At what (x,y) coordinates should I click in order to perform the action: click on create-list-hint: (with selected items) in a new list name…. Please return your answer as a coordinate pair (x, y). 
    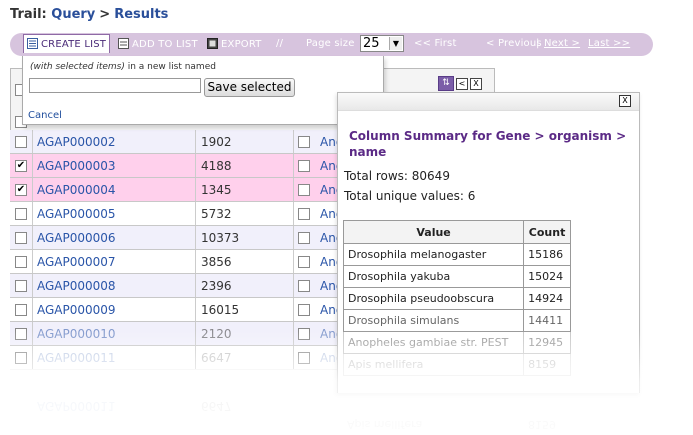
    Looking at the image, I should click on (123, 67).